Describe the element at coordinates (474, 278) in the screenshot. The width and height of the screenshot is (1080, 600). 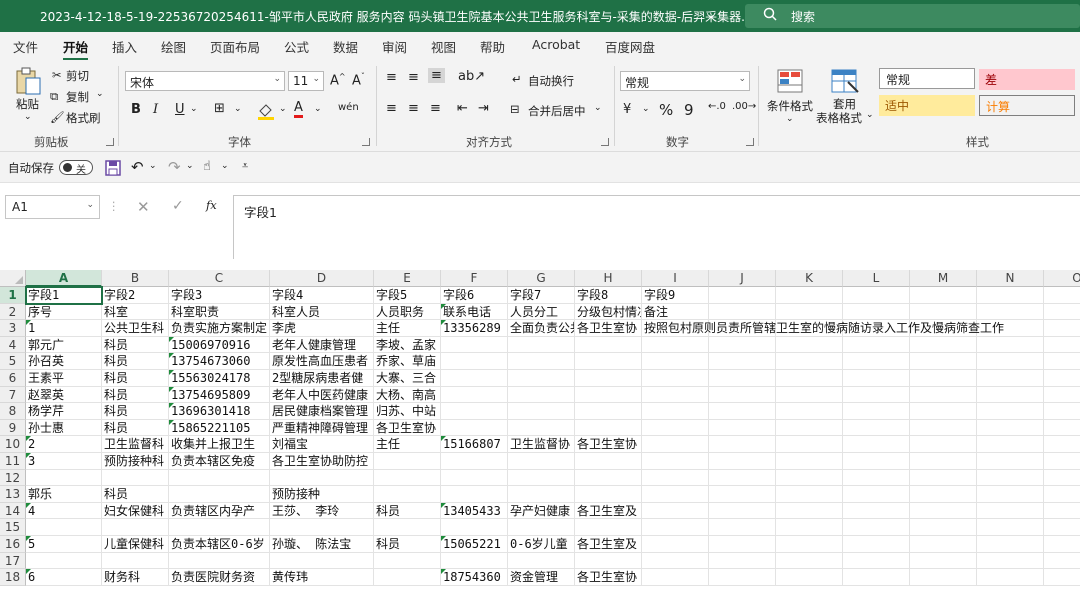
I see `column-header-f: F` at that location.